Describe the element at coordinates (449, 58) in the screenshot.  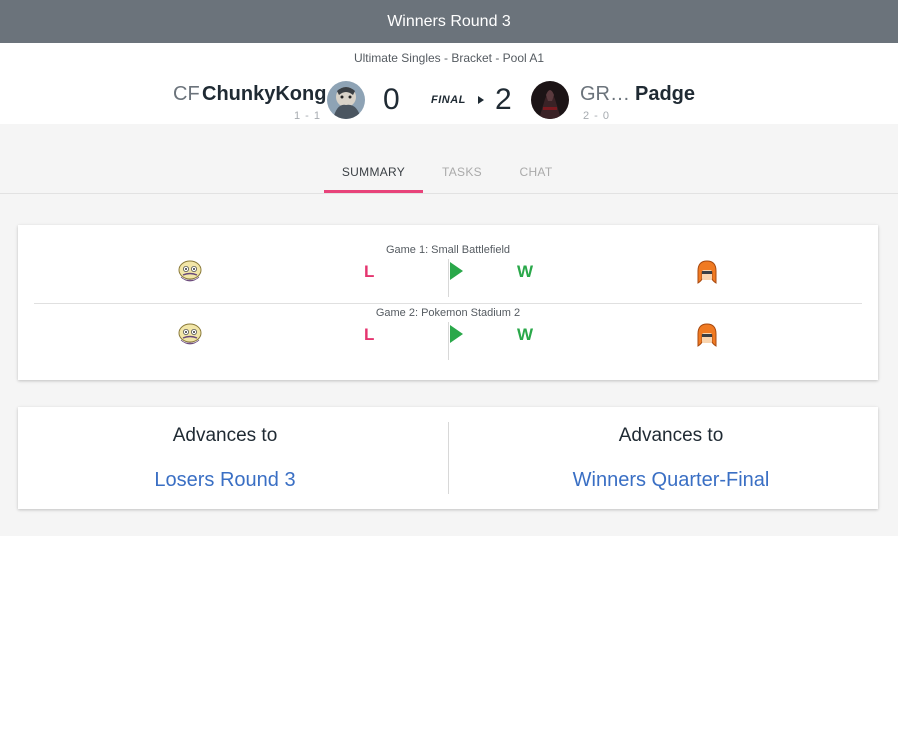
I see `match-subtitle: Ultimate Singles - Bracket - Pool A1` at that location.